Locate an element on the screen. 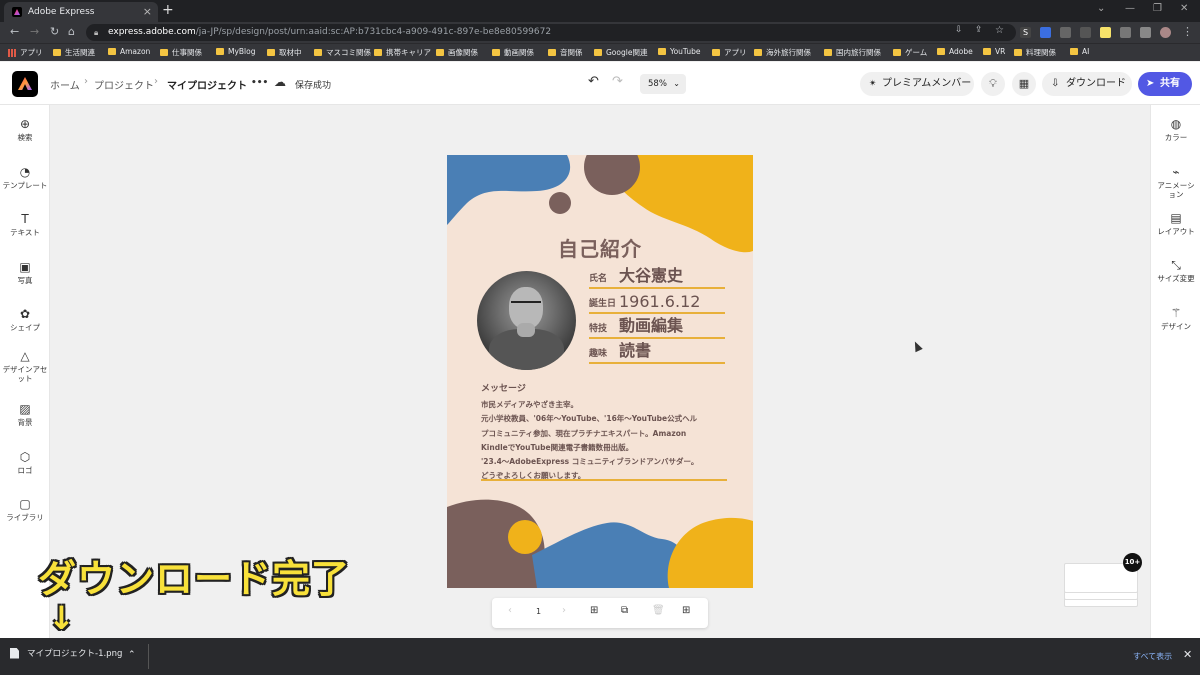 The height and width of the screenshot is (675, 1200). grid-view-icon: ⊞ is located at coordinates (686, 610).